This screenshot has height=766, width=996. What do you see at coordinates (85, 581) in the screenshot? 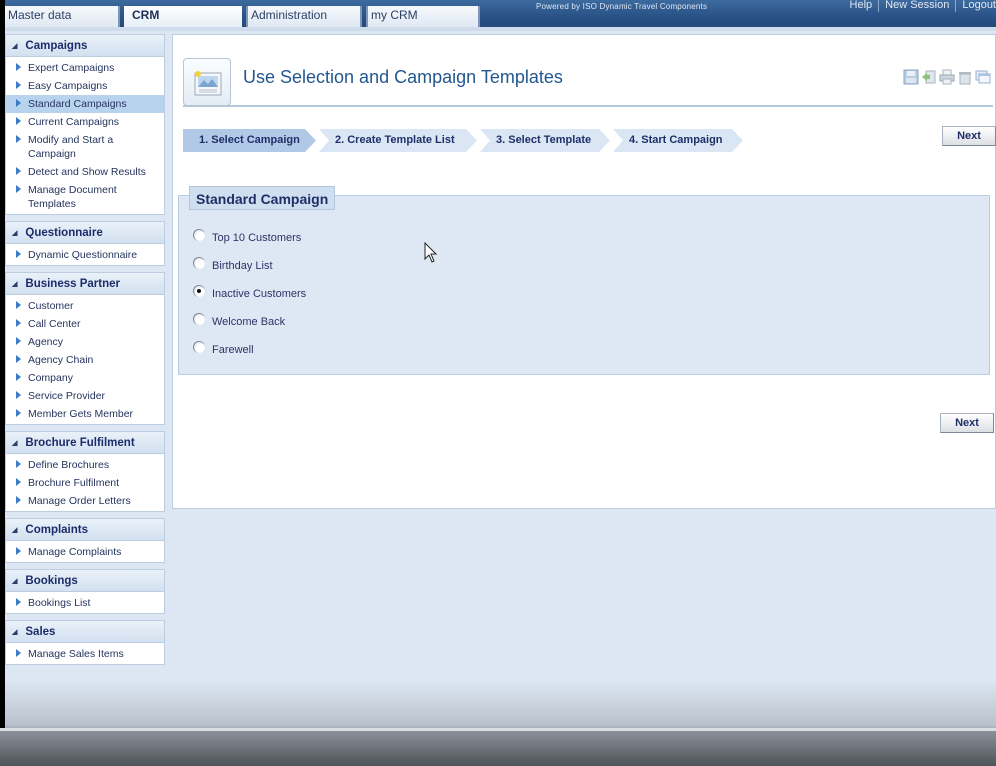
I see `sidebar-section-header: ◢ Bookings` at bounding box center [85, 581].